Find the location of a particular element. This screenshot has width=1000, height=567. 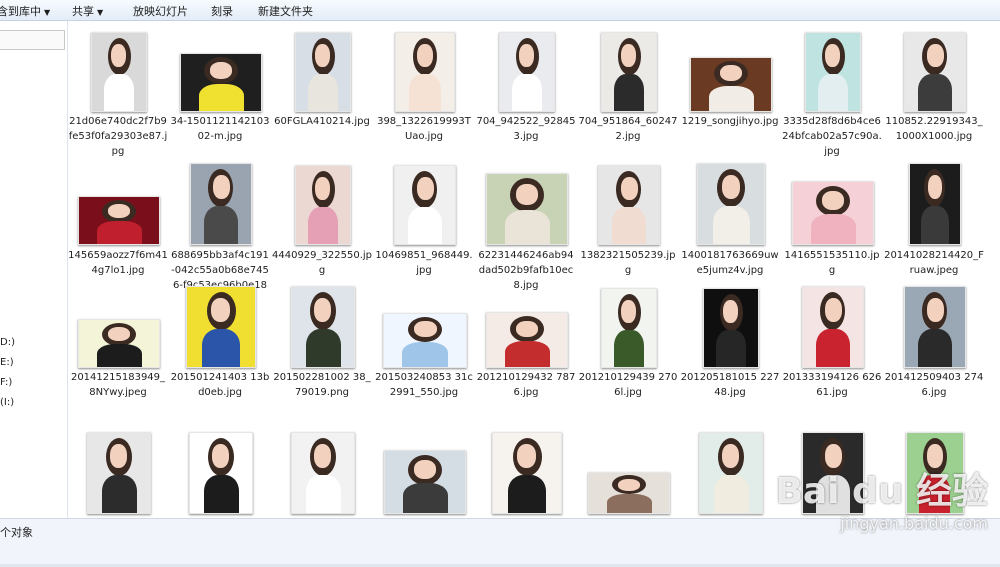

navigation-pane: D:) E:) F:) (I:) is located at coordinates (34, 269).